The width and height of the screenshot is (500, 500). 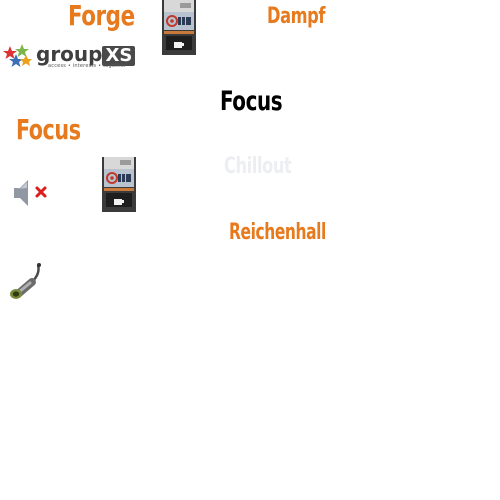 What do you see at coordinates (31, 193) in the screenshot?
I see `speaker-muted-icon` at bounding box center [31, 193].